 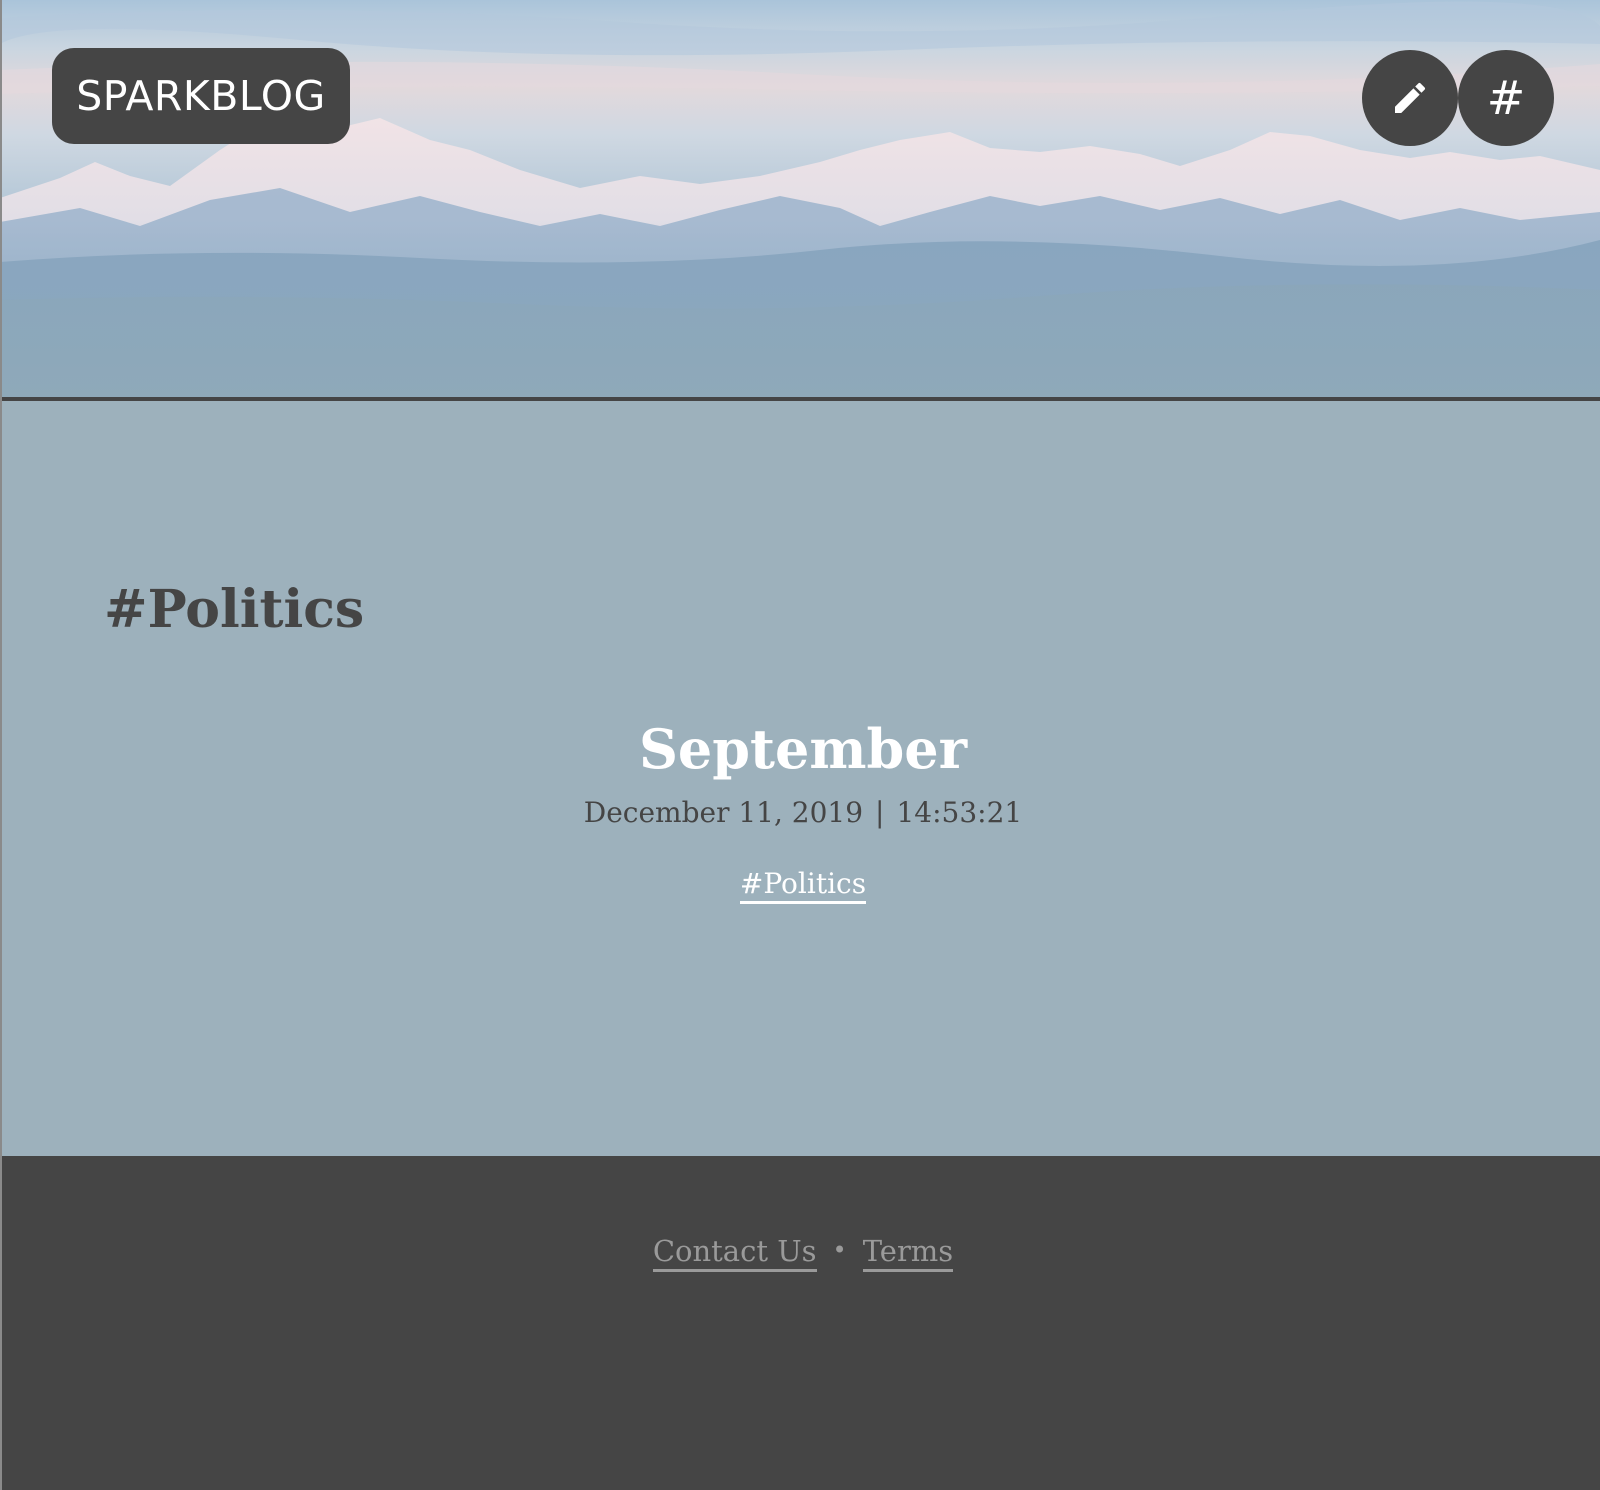 What do you see at coordinates (1, 745) in the screenshot?
I see `window-left-edge` at bounding box center [1, 745].